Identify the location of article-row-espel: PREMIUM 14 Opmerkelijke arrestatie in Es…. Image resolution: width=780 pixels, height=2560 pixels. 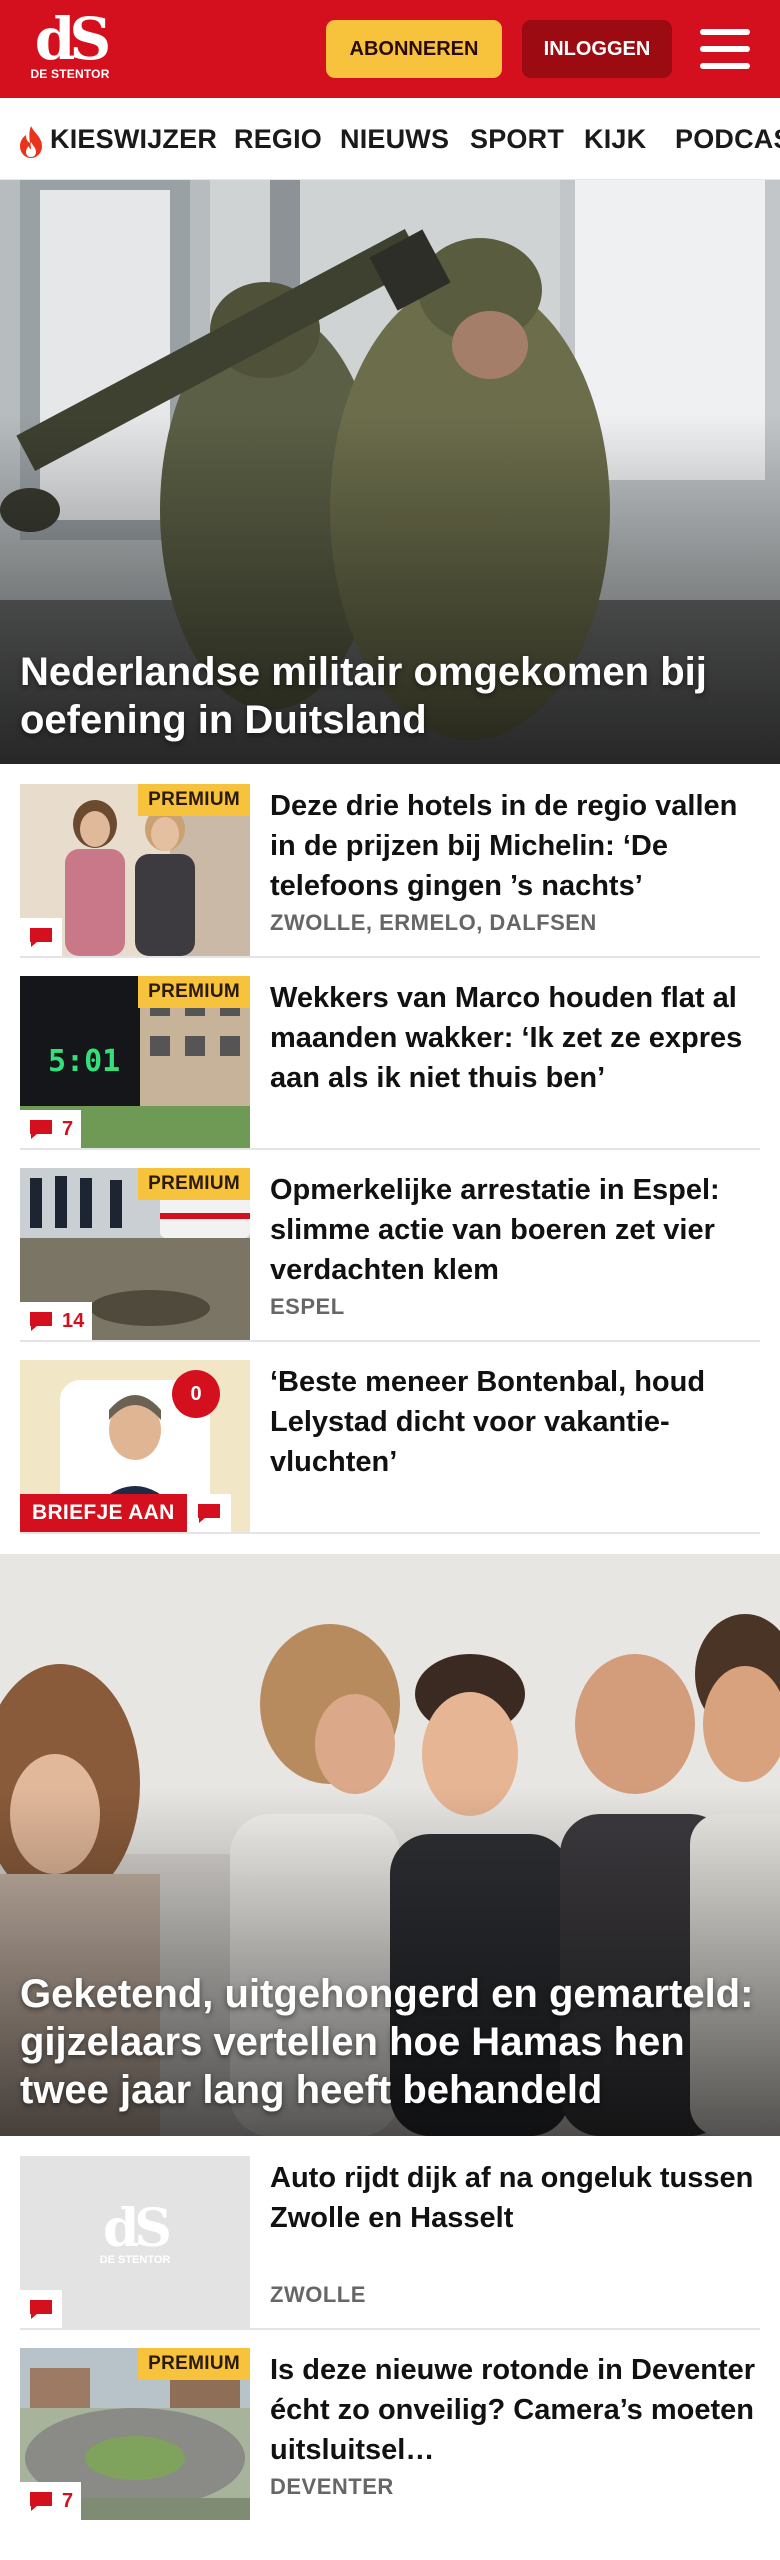
(390, 1255).